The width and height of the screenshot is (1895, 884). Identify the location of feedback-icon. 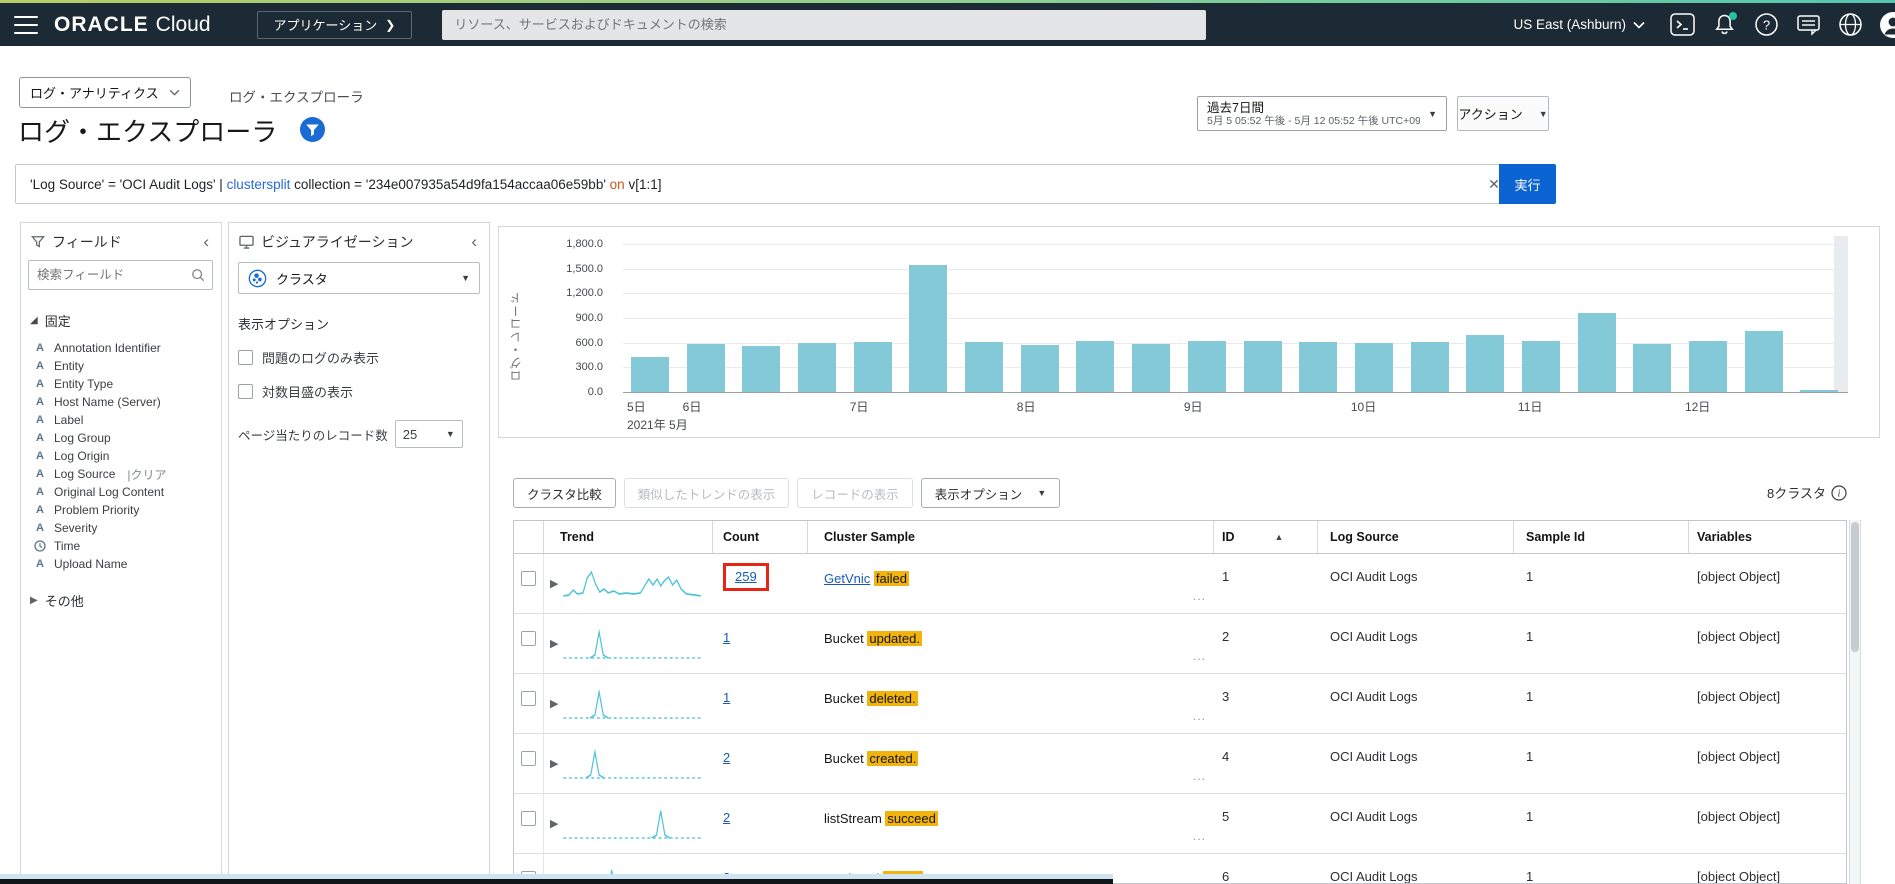
(1808, 24).